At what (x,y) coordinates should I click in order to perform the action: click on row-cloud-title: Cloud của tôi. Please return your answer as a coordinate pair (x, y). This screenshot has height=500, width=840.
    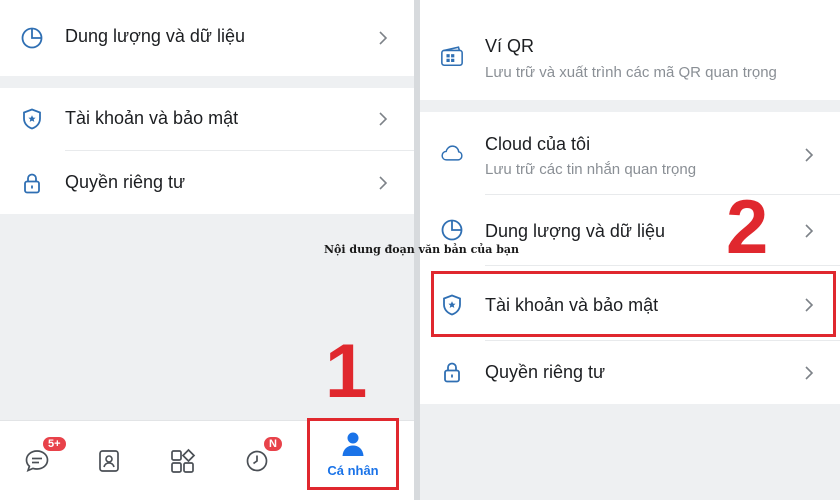
    Looking at the image, I should click on (538, 144).